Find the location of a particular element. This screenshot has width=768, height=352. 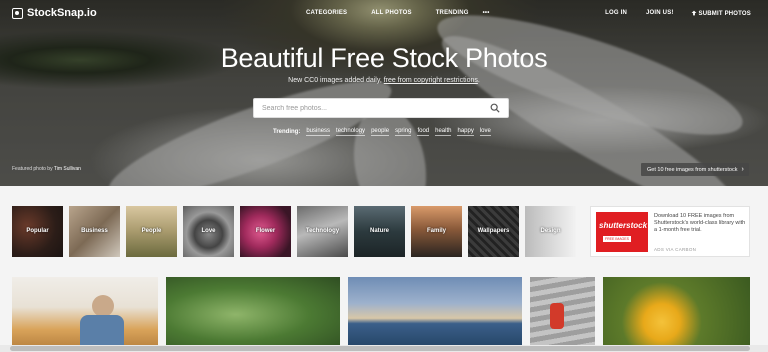

featured-author-link: Tim Sullivan is located at coordinates (67, 169).